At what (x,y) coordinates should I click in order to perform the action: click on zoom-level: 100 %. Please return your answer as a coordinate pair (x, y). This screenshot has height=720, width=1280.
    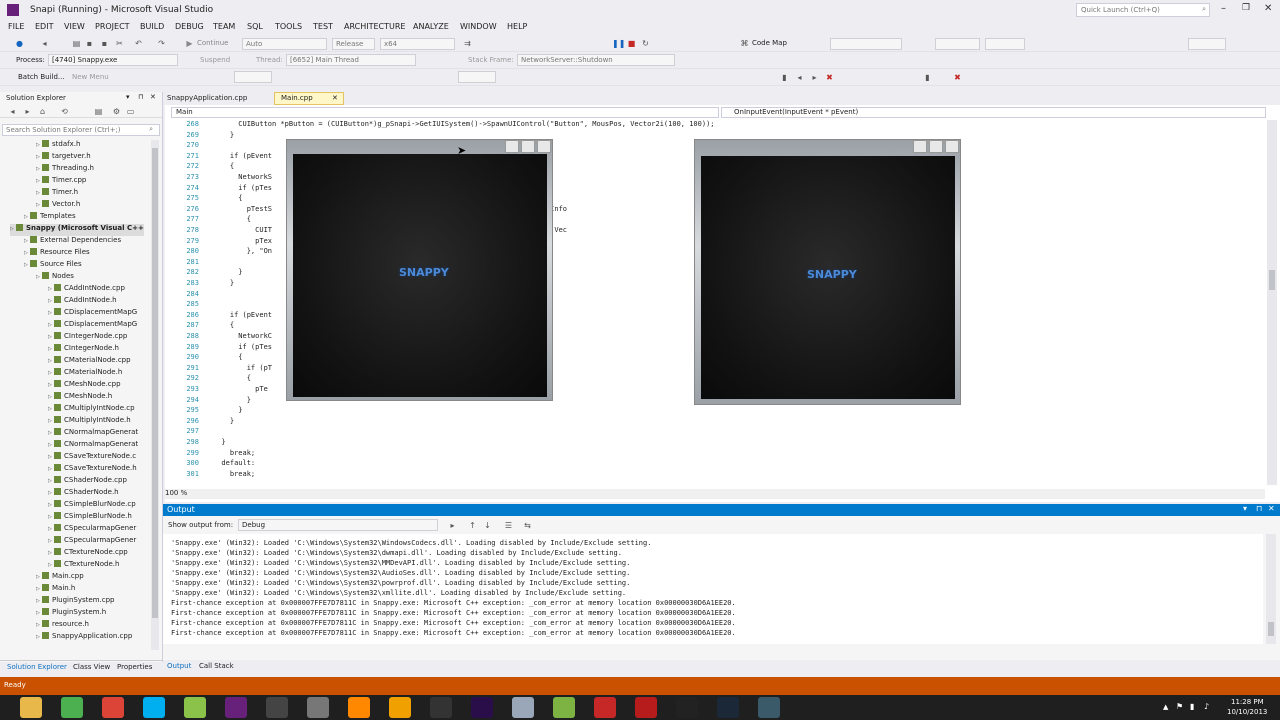
    Looking at the image, I should click on (176, 493).